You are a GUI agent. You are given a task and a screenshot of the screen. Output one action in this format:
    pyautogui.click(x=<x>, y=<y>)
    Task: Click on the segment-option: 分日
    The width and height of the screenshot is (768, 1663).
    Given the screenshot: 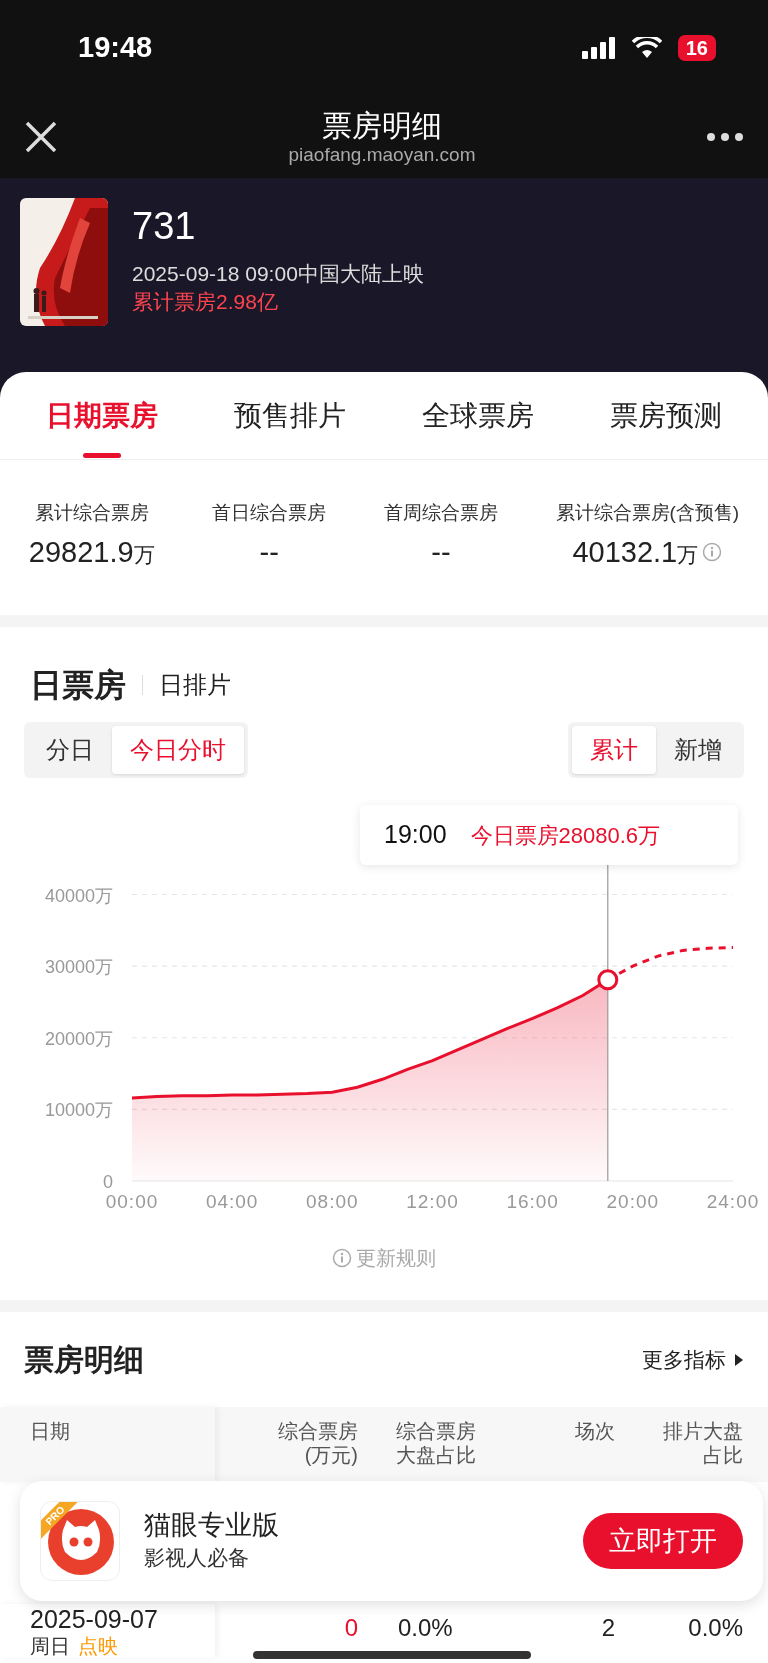 What is the action you would take?
    pyautogui.click(x=70, y=750)
    